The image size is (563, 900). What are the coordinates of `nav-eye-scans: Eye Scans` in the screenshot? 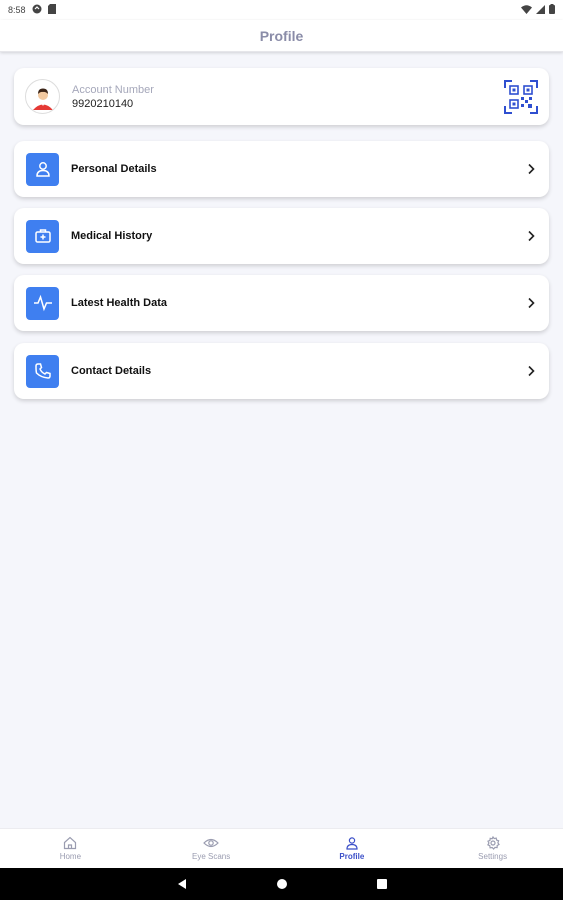 It's located at (211, 848).